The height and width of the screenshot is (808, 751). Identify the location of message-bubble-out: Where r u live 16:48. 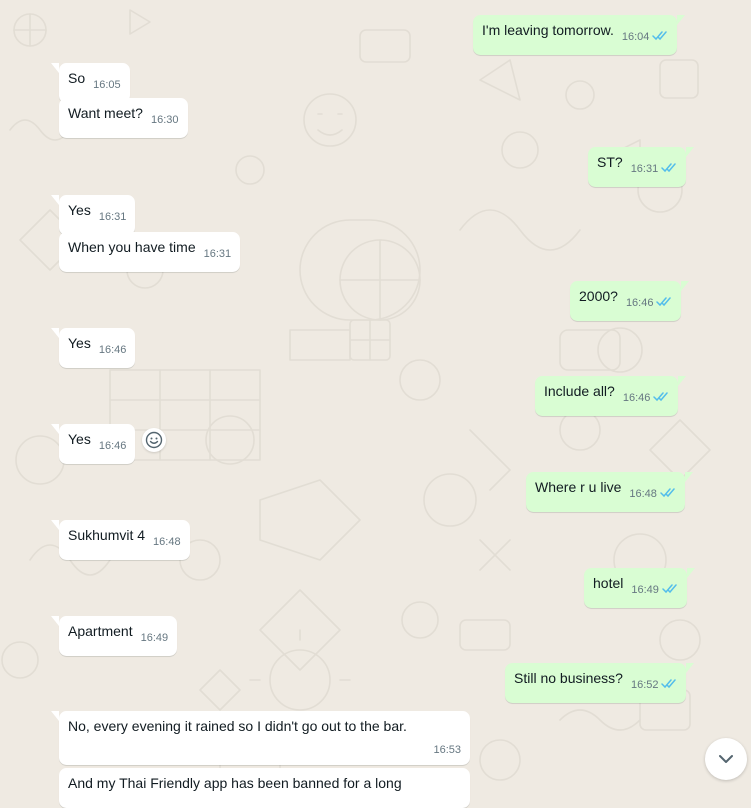
(609, 492).